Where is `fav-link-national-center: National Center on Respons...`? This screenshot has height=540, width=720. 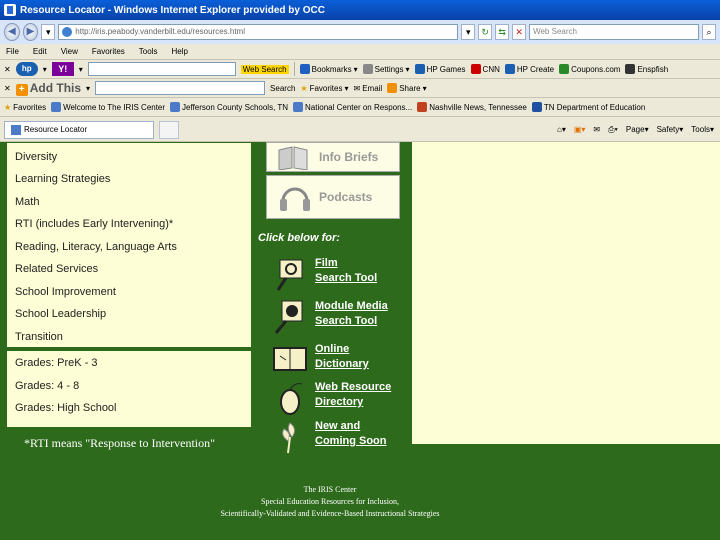 fav-link-national-center: National Center on Respons... is located at coordinates (352, 107).